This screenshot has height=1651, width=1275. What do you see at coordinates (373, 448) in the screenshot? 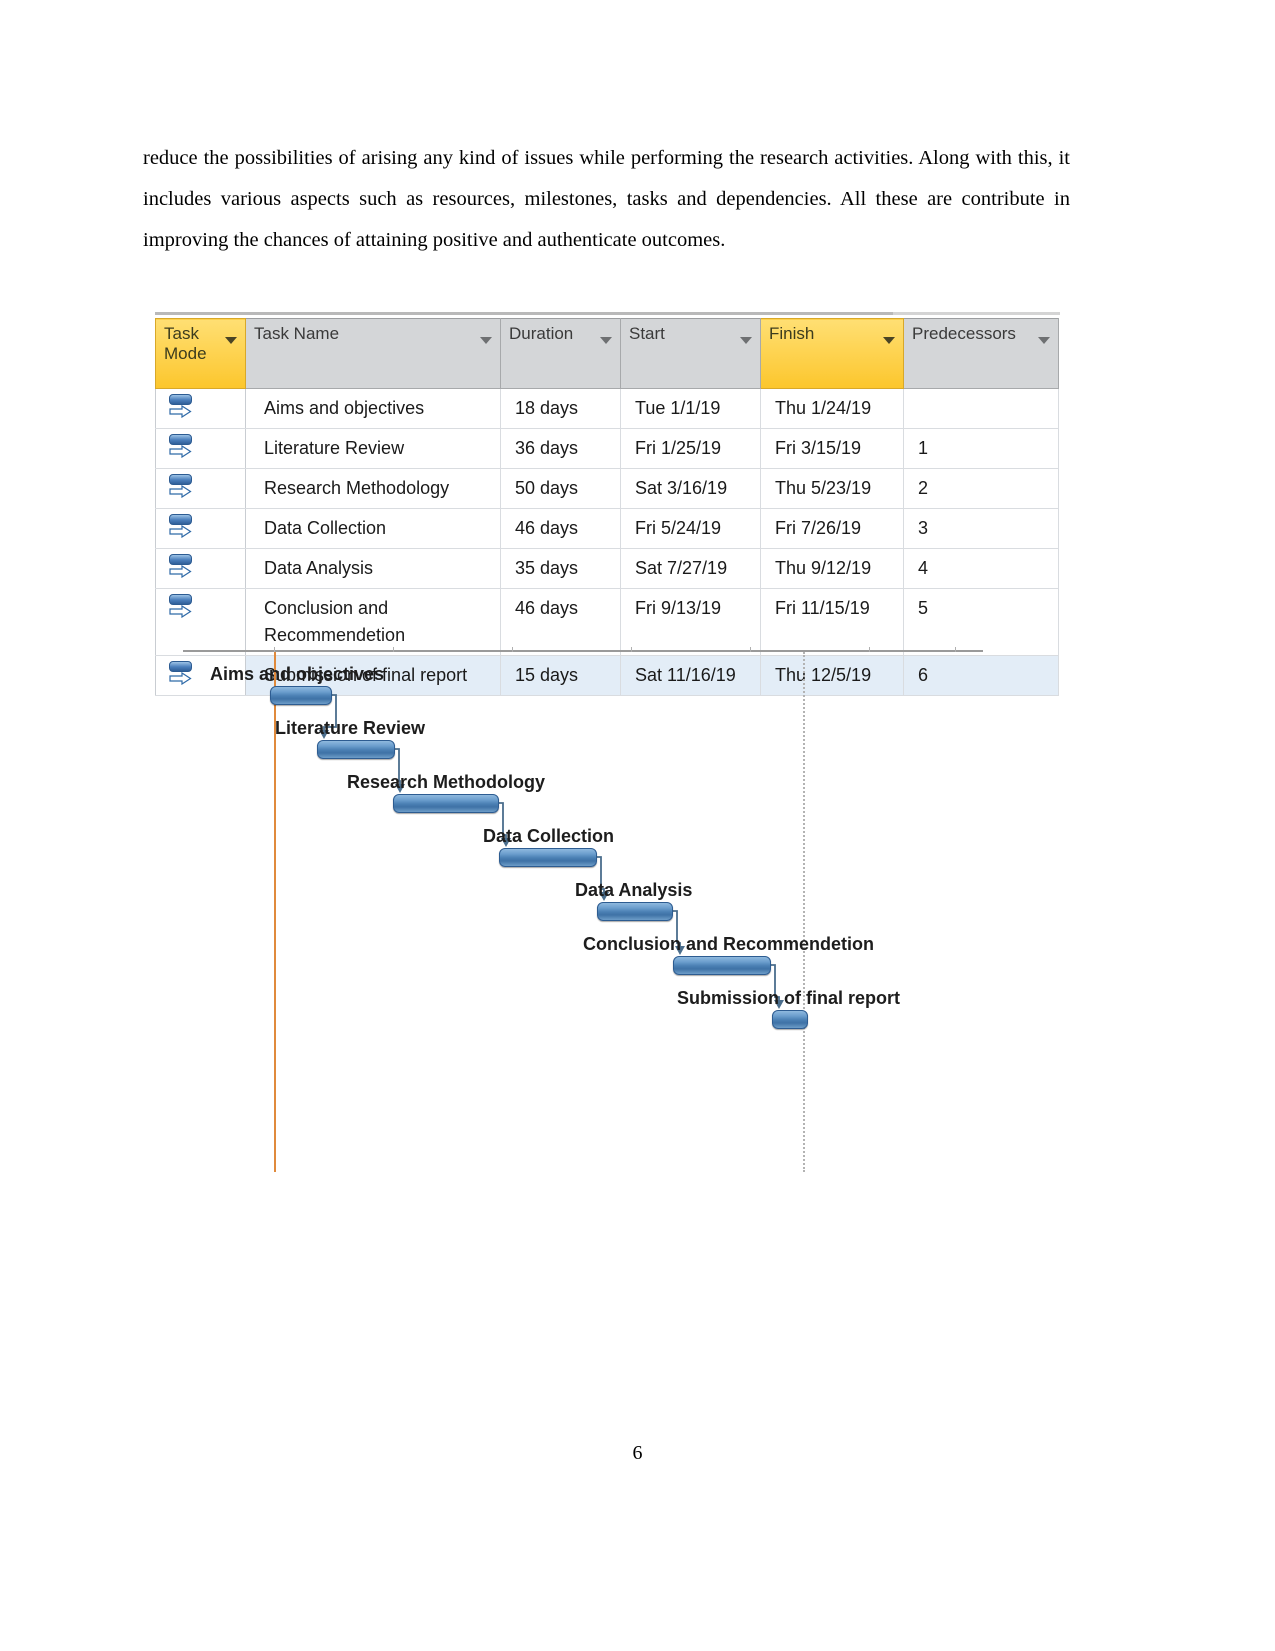
I see `cell-task-name: Literature Review` at bounding box center [373, 448].